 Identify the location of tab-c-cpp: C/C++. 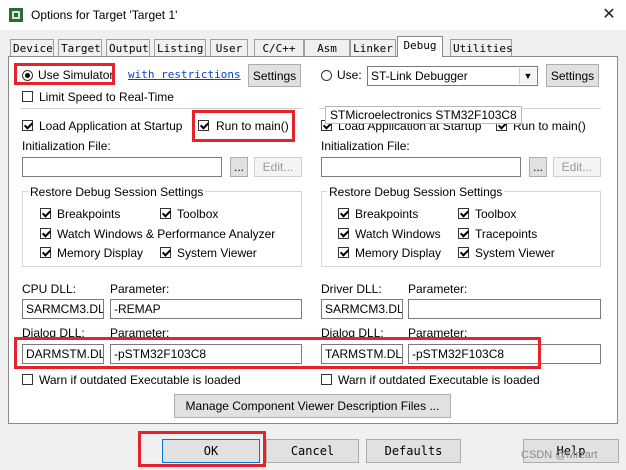
(279, 47).